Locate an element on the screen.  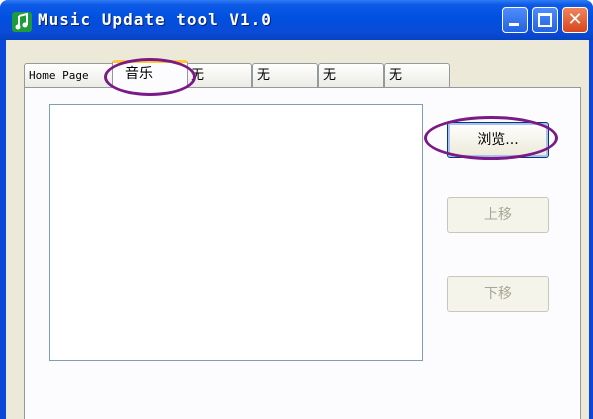
tab-home-page: Home Page is located at coordinates (69, 75).